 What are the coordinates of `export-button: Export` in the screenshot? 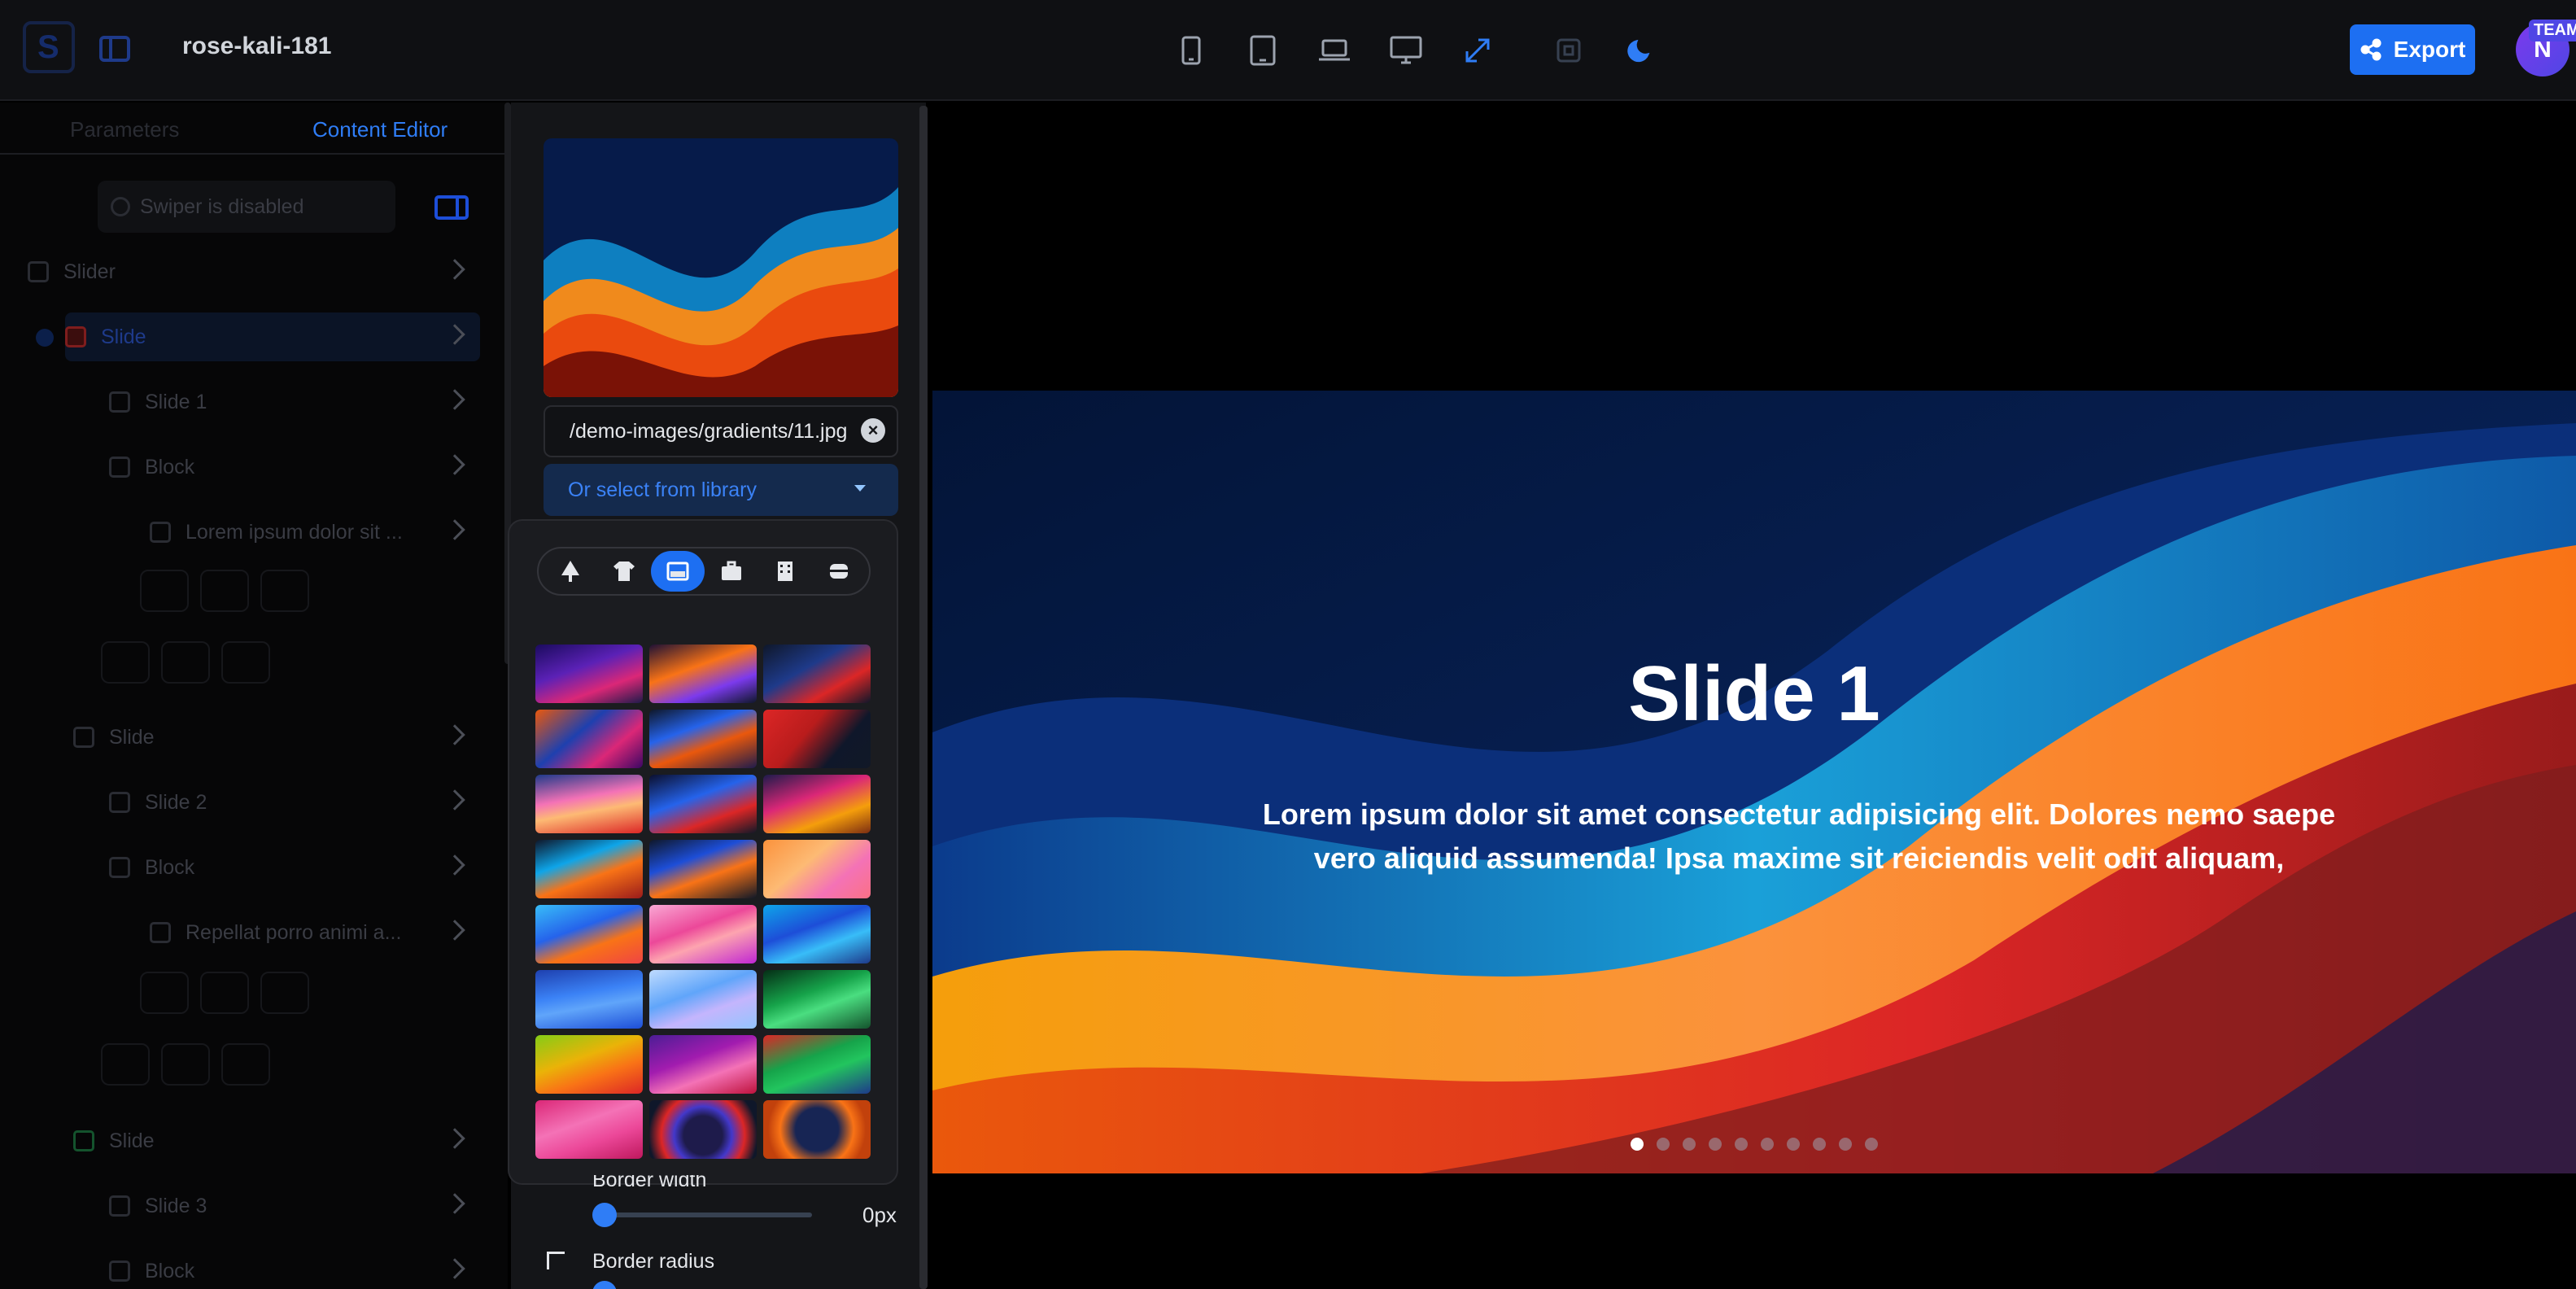 It's located at (2412, 49).